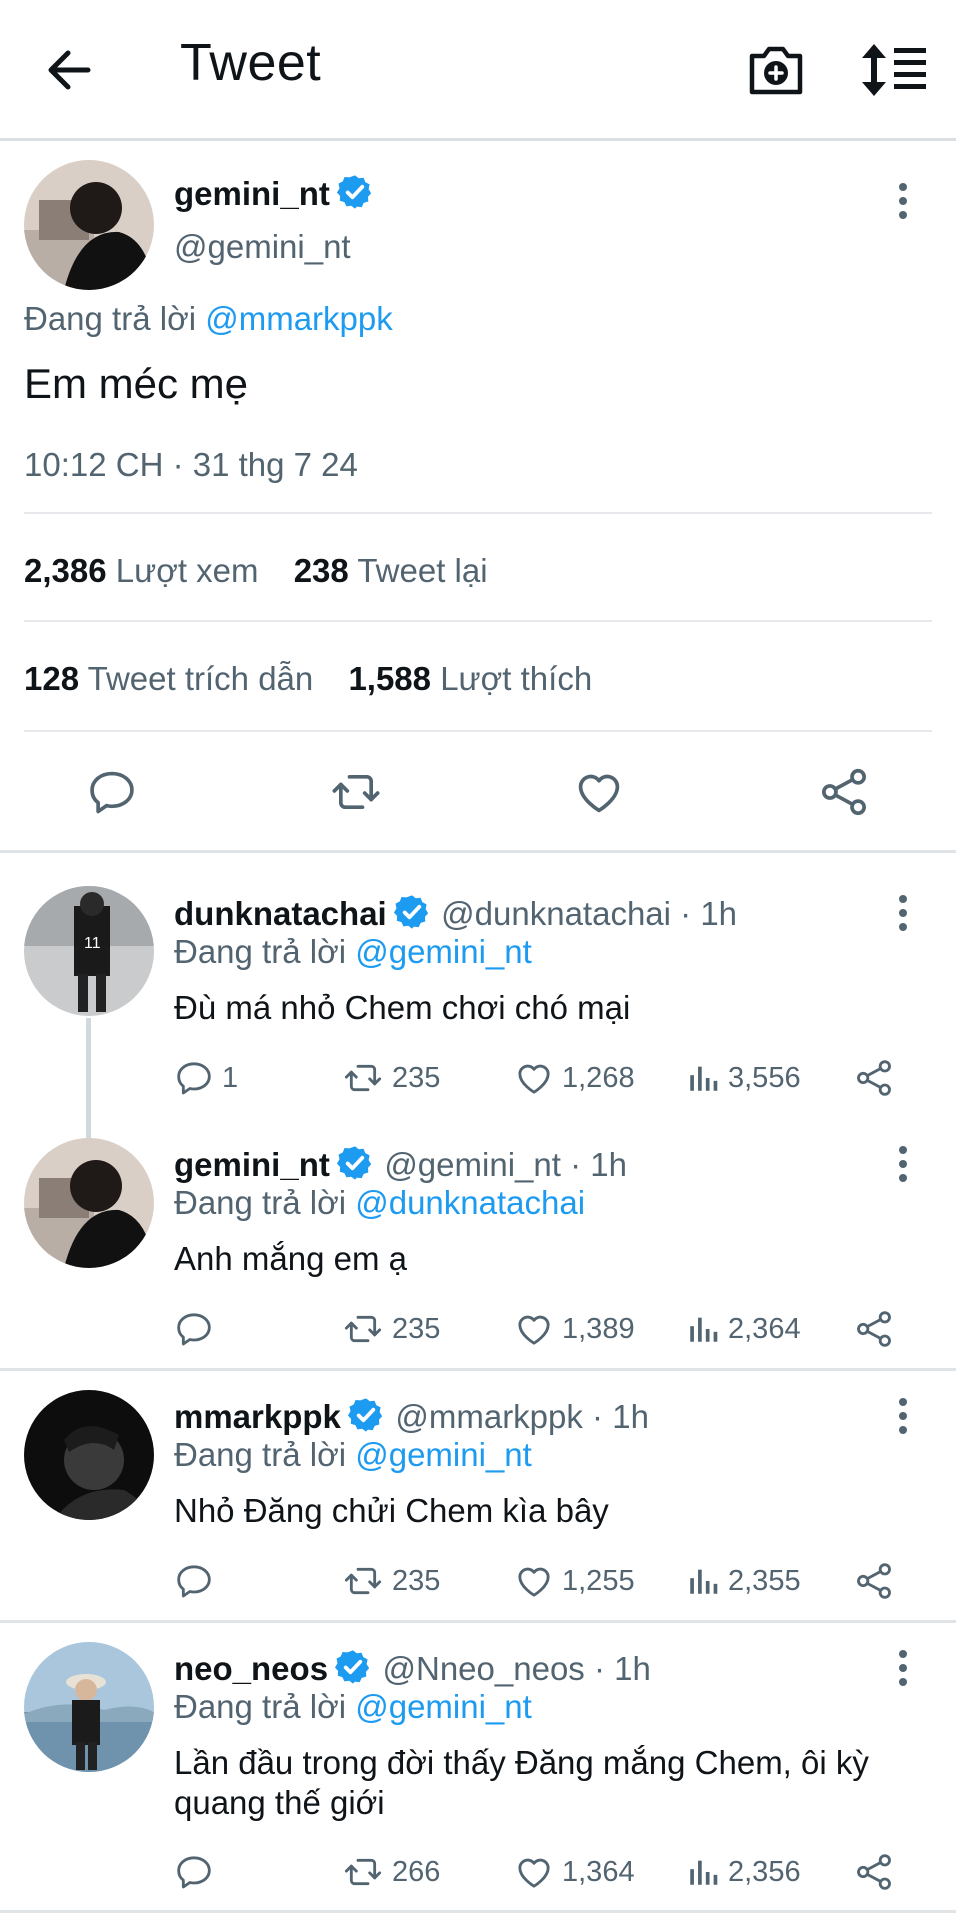  What do you see at coordinates (141, 570) in the screenshot?
I see `views-stat: 2,386 Lượt xem` at bounding box center [141, 570].